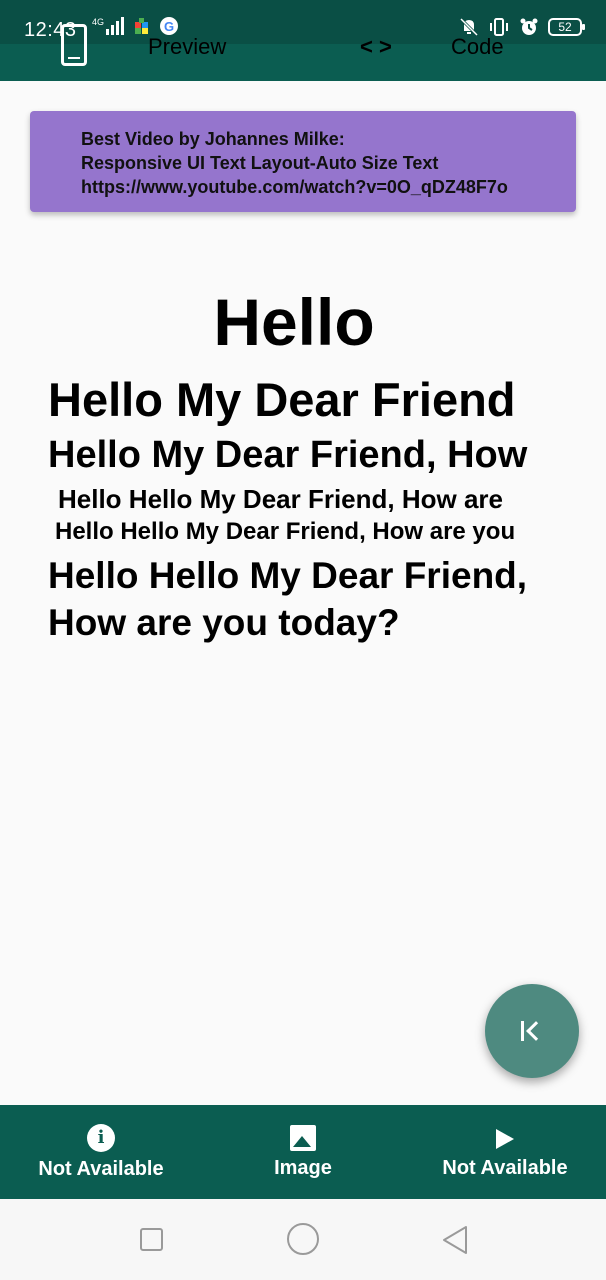 The width and height of the screenshot is (606, 1280). I want to click on battery-icon: 52, so click(566, 27).